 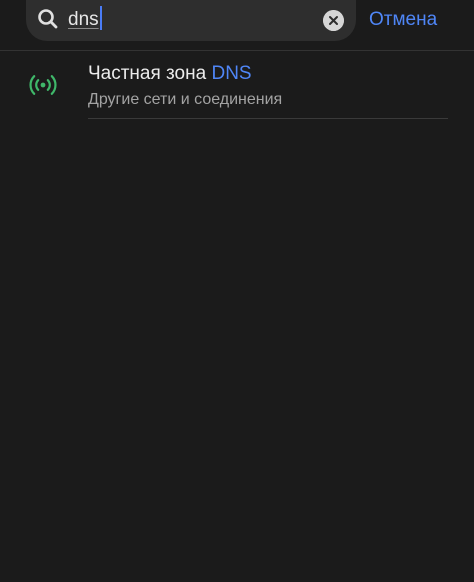 I want to click on search-input: dns, so click(x=85, y=20).